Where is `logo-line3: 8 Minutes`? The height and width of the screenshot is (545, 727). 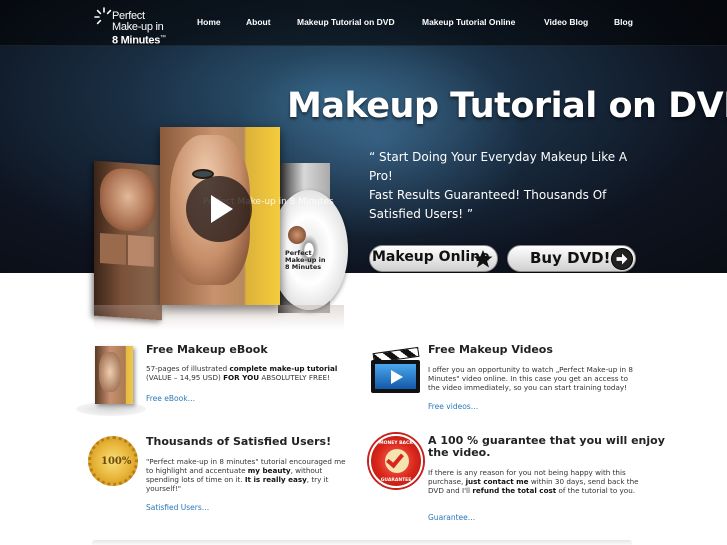
logo-line3: 8 Minutes is located at coordinates (136, 40).